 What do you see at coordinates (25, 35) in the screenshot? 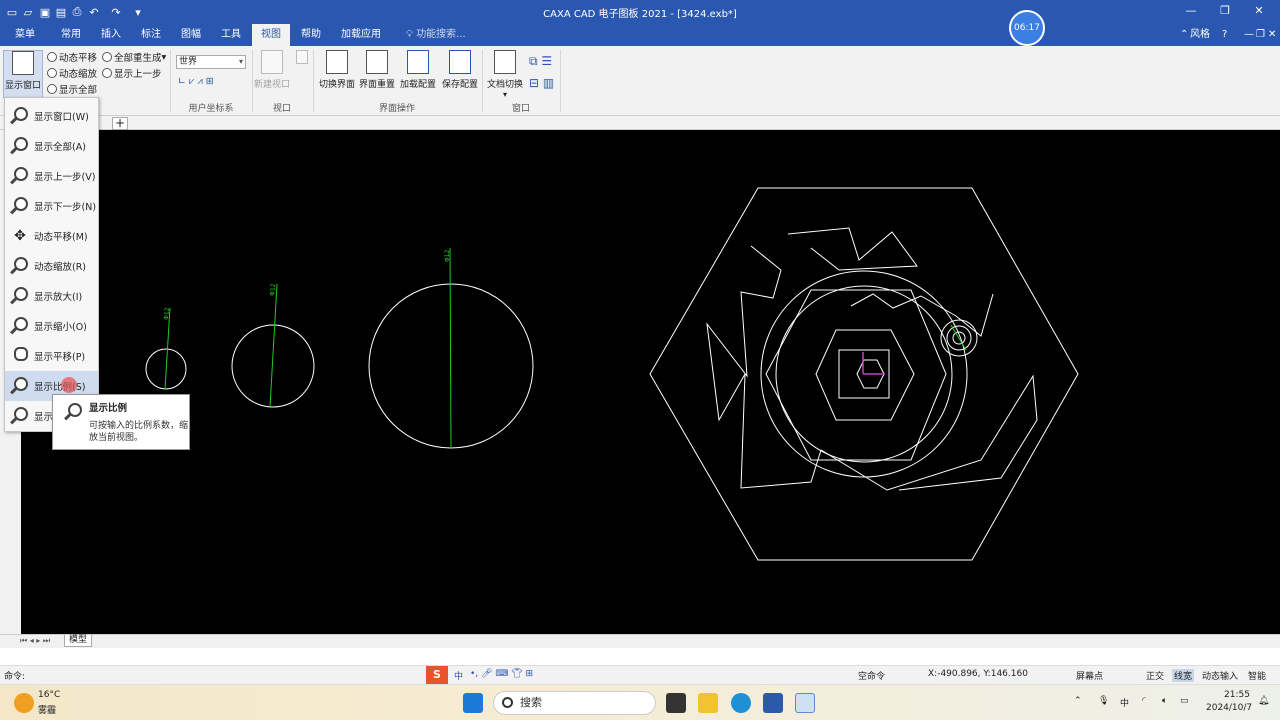
I see `tab-menu: 菜单` at bounding box center [25, 35].